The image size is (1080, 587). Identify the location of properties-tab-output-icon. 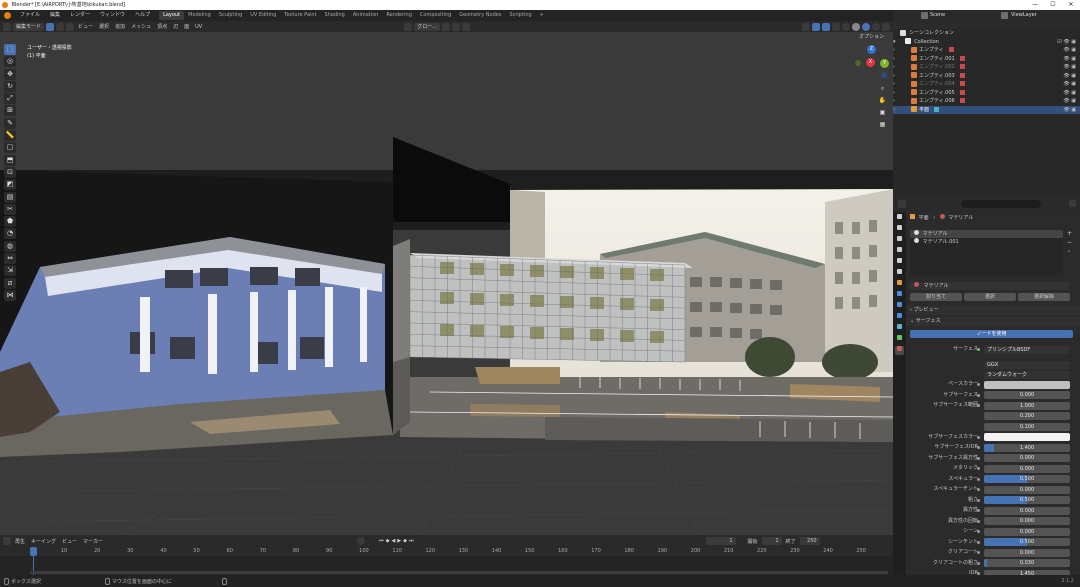
(899, 240).